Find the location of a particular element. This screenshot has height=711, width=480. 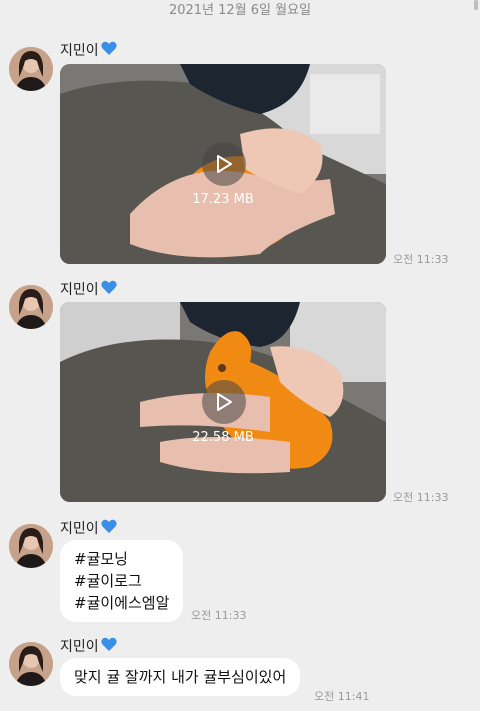

date-divider: 2021년 12월 6일 월요일 is located at coordinates (240, 10).